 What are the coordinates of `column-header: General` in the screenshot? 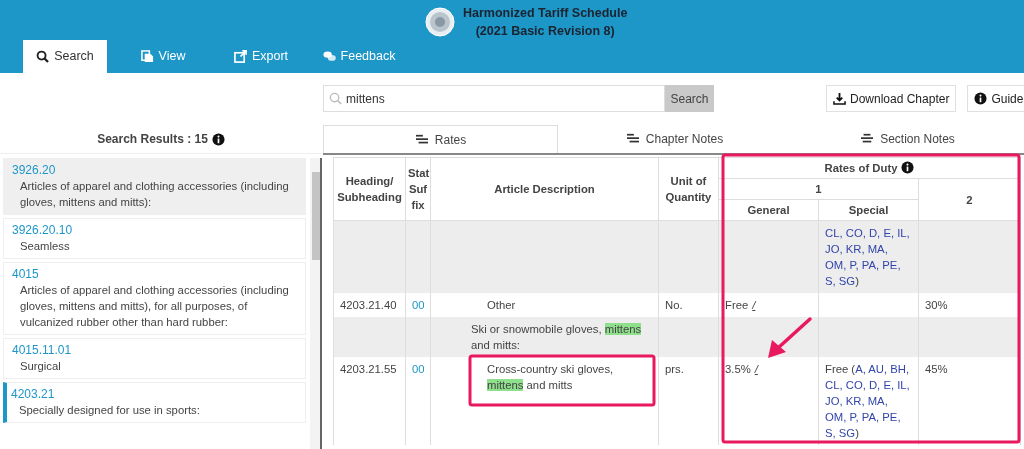 It's located at (768, 210).